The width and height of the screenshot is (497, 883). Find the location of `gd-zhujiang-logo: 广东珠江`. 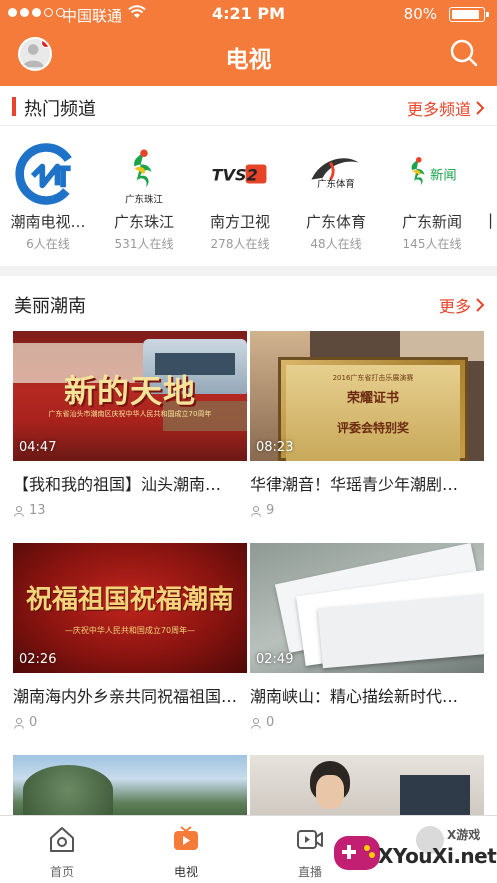

gd-zhujiang-logo: 广东珠江 is located at coordinates (144, 174).